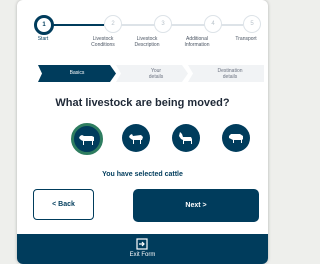 Image resolution: width=320 pixels, height=264 pixels. Describe the element at coordinates (197, 42) in the screenshot. I see `step-4-label: Additional Information` at that location.